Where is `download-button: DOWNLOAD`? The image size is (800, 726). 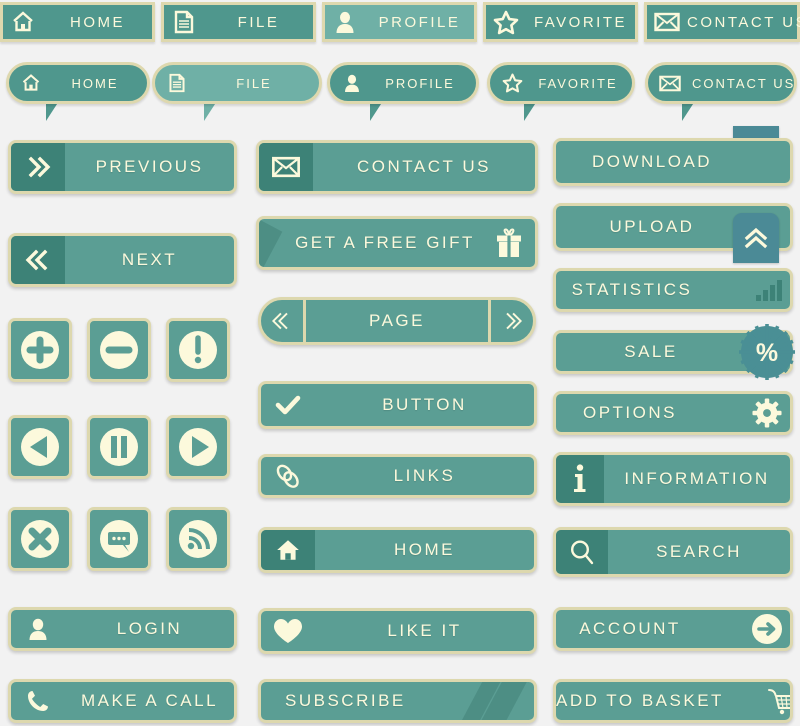
download-button: DOWNLOAD is located at coordinates (673, 162).